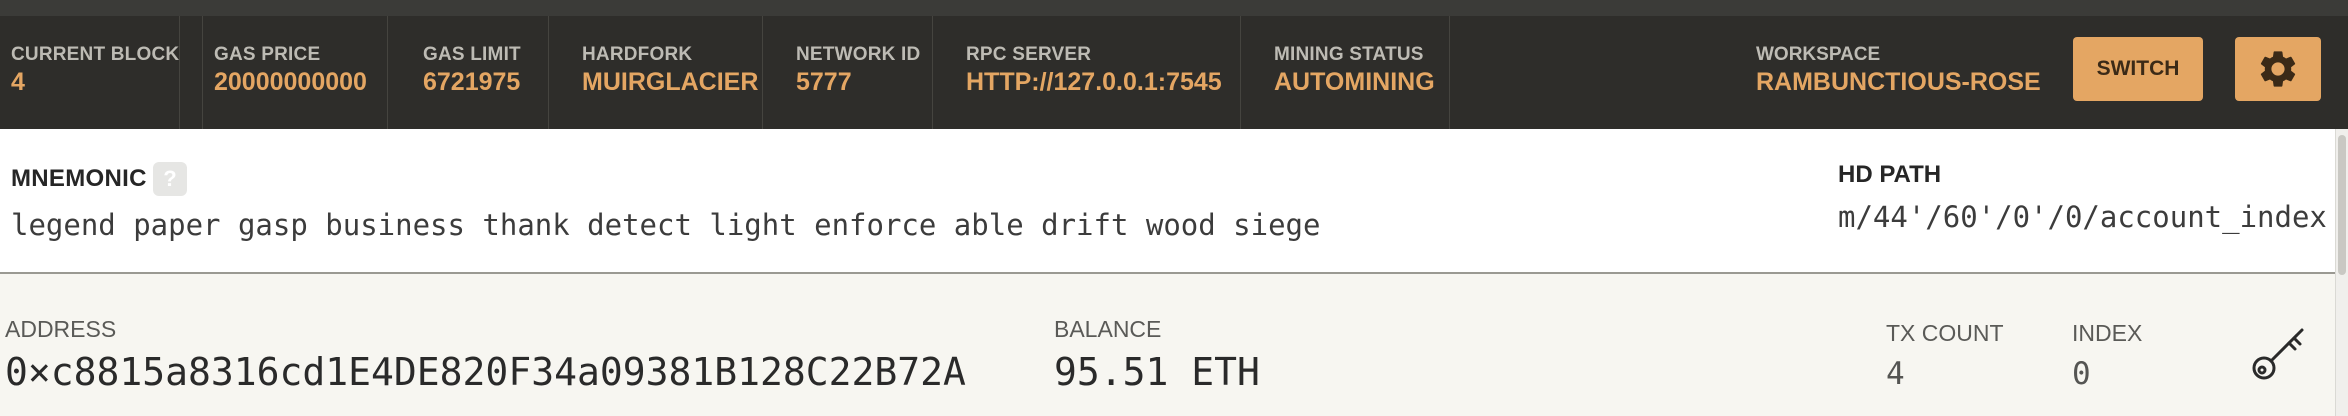 The width and height of the screenshot is (2348, 416). I want to click on key-icon, so click(2278, 354).